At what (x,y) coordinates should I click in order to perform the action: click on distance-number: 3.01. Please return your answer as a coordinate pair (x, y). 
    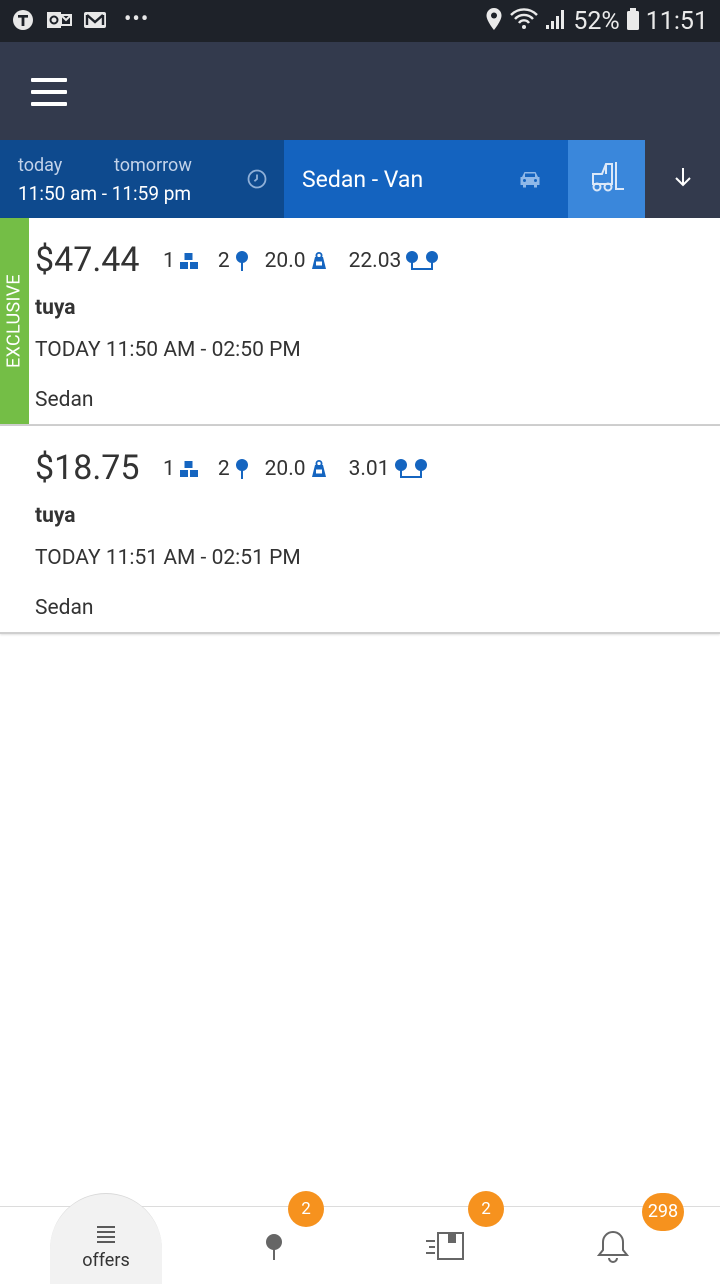
    Looking at the image, I should click on (369, 469).